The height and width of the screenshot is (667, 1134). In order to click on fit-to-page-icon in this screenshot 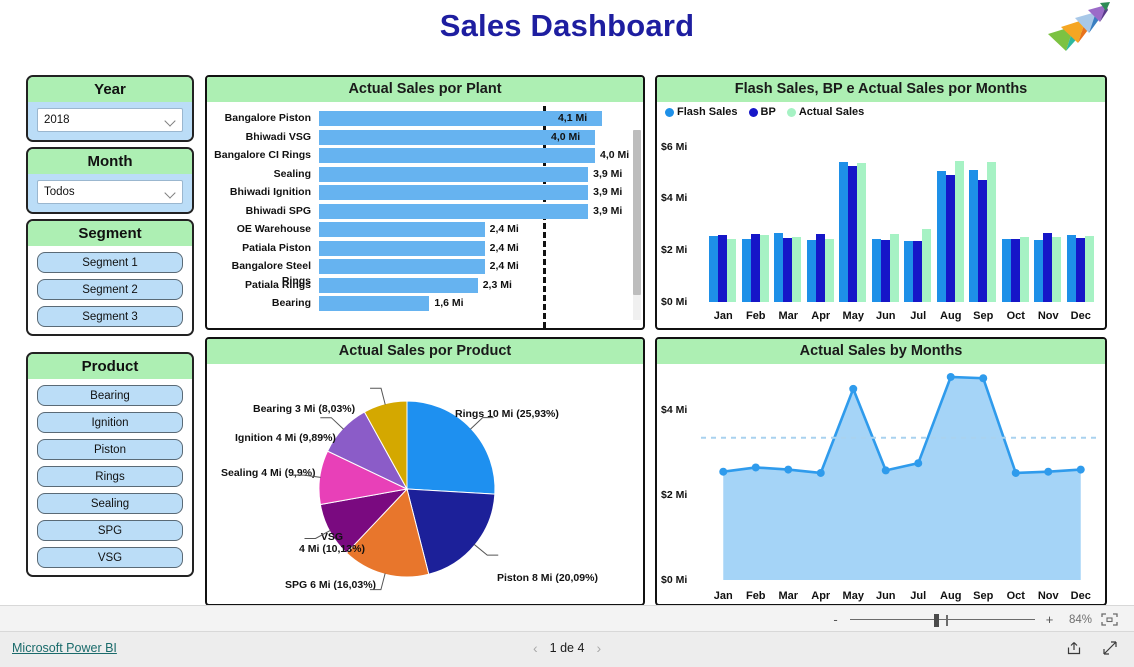, I will do `click(1109, 619)`.